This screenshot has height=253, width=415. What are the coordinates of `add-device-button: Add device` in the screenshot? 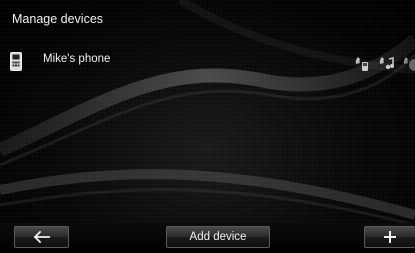 It's located at (218, 237).